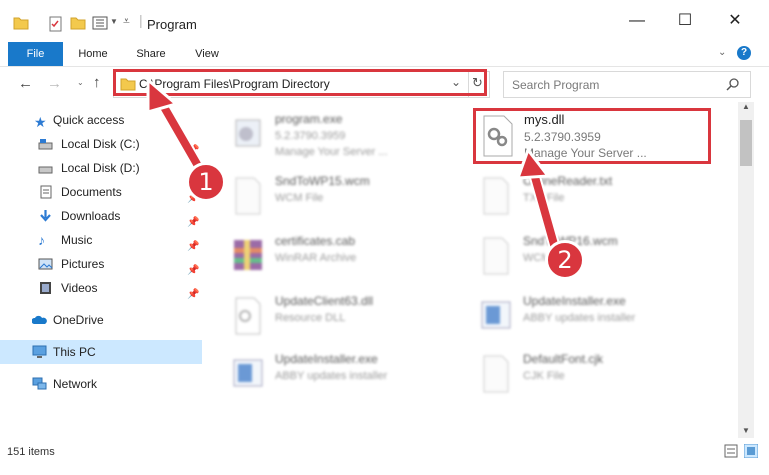  I want to click on callout-badge-2: 2, so click(565, 260).